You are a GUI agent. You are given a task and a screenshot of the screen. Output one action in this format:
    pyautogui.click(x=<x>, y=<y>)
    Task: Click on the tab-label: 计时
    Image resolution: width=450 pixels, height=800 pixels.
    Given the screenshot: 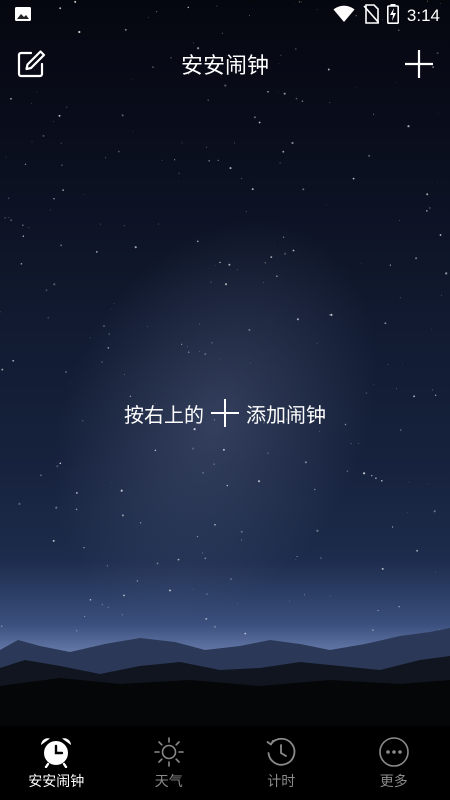 What is the action you would take?
    pyautogui.click(x=281, y=781)
    